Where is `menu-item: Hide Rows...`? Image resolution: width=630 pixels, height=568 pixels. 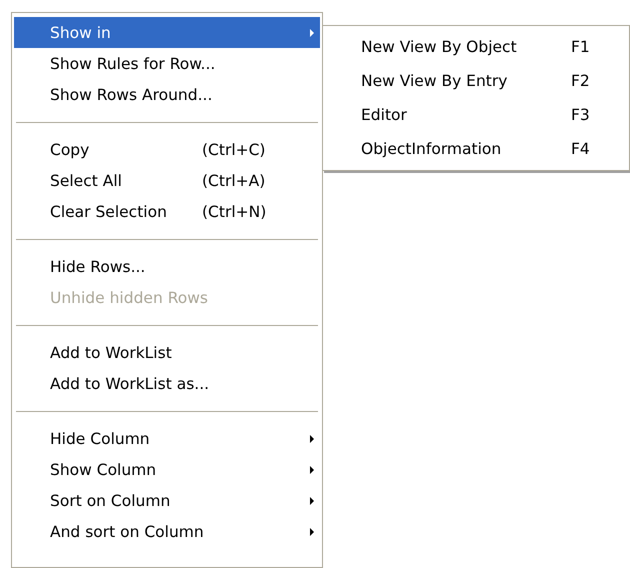
menu-item: Hide Rows... is located at coordinates (167, 266).